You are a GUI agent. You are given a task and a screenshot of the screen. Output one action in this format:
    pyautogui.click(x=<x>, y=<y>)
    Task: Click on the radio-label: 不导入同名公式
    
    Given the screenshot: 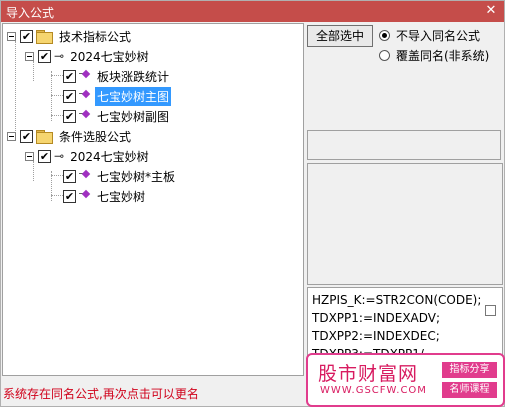 What is the action you would take?
    pyautogui.click(x=438, y=36)
    